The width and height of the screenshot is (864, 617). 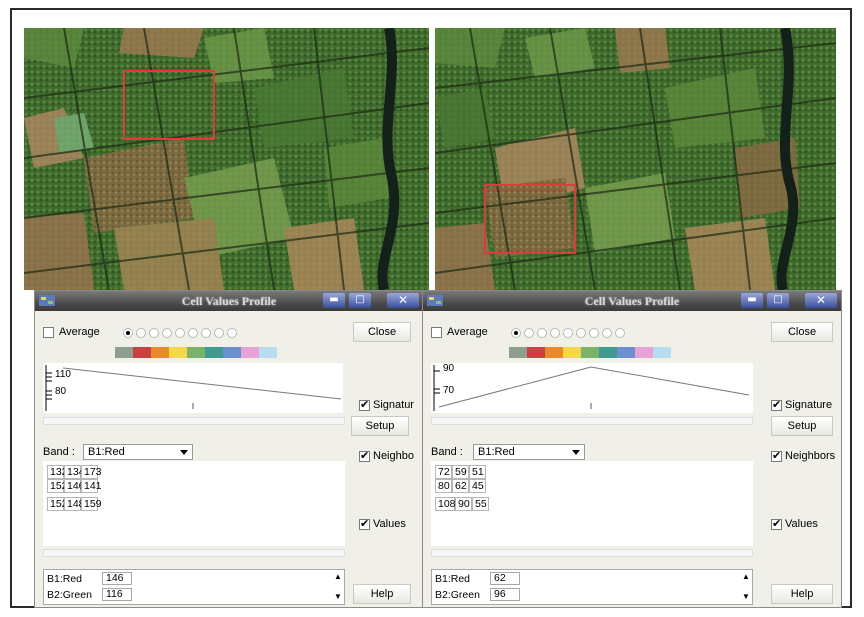 What do you see at coordinates (592, 388) in the screenshot?
I see `profile-plot: 90 70` at bounding box center [592, 388].